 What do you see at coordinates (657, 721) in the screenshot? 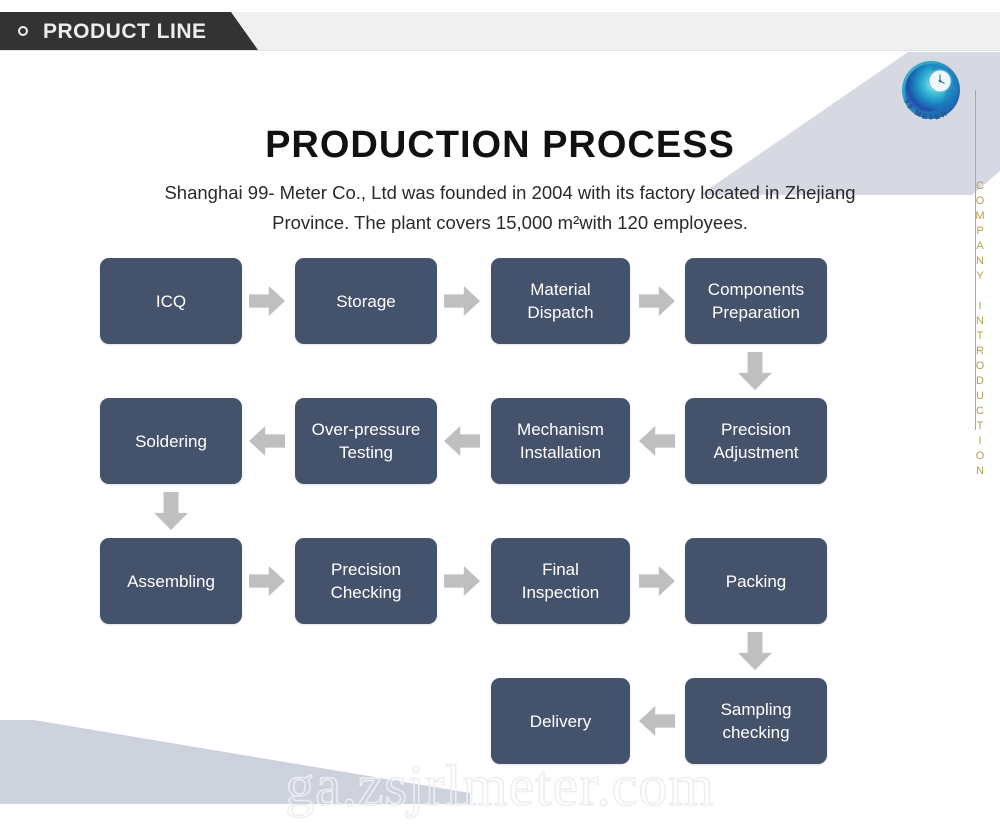
I see `arrow-sampling-checking-to-delivery` at bounding box center [657, 721].